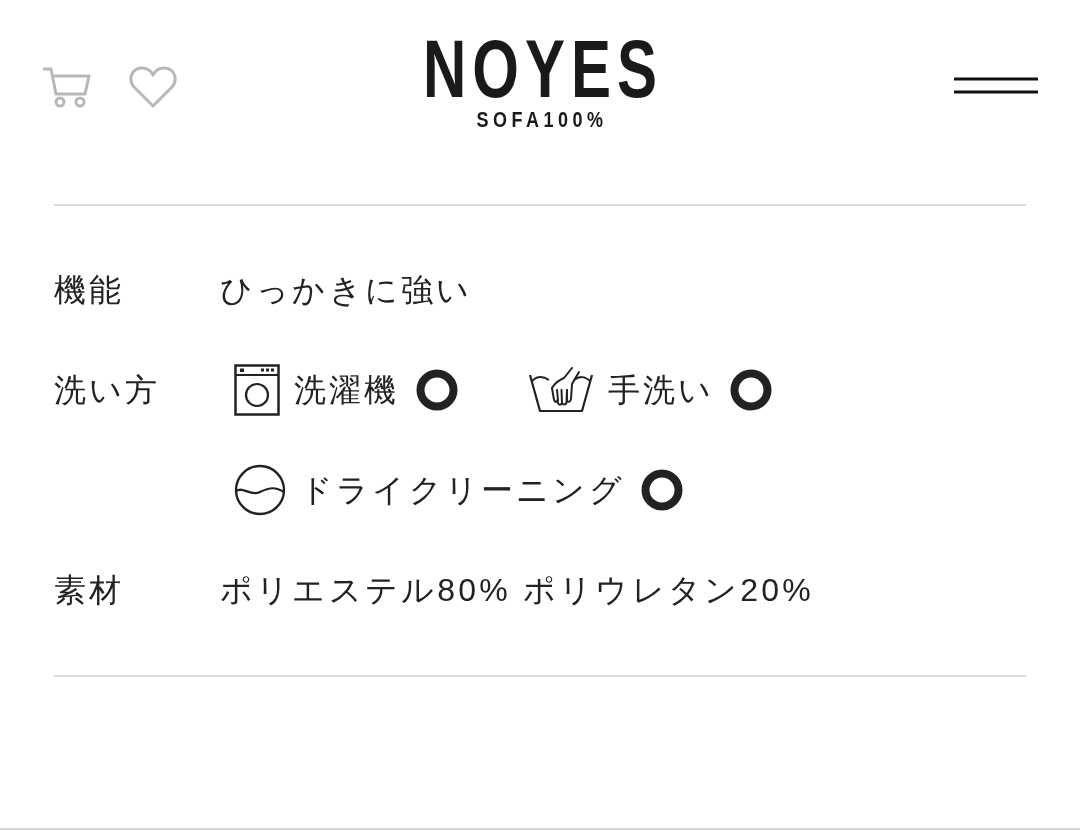  I want to click on hand-wash-basin-icon, so click(560, 390).